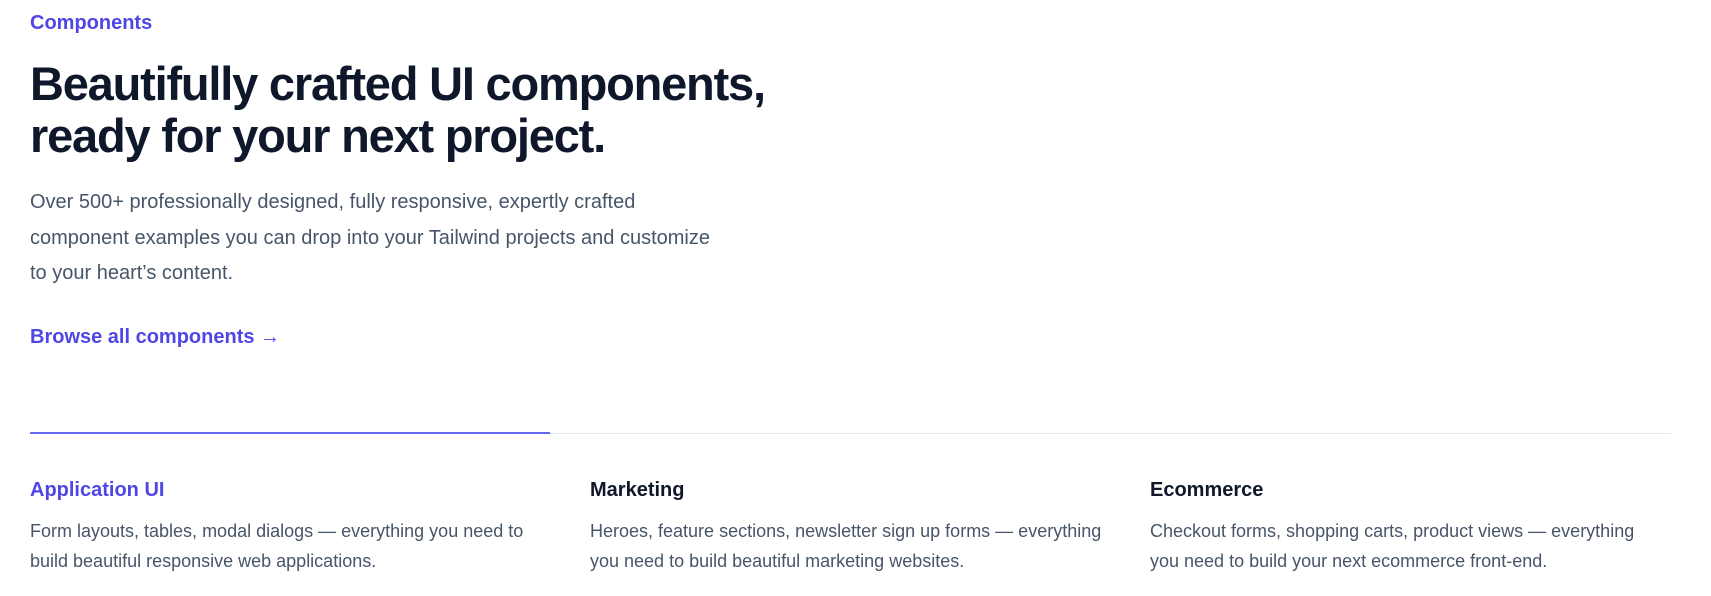  What do you see at coordinates (290, 433) in the screenshot?
I see `active-tab-indicator` at bounding box center [290, 433].